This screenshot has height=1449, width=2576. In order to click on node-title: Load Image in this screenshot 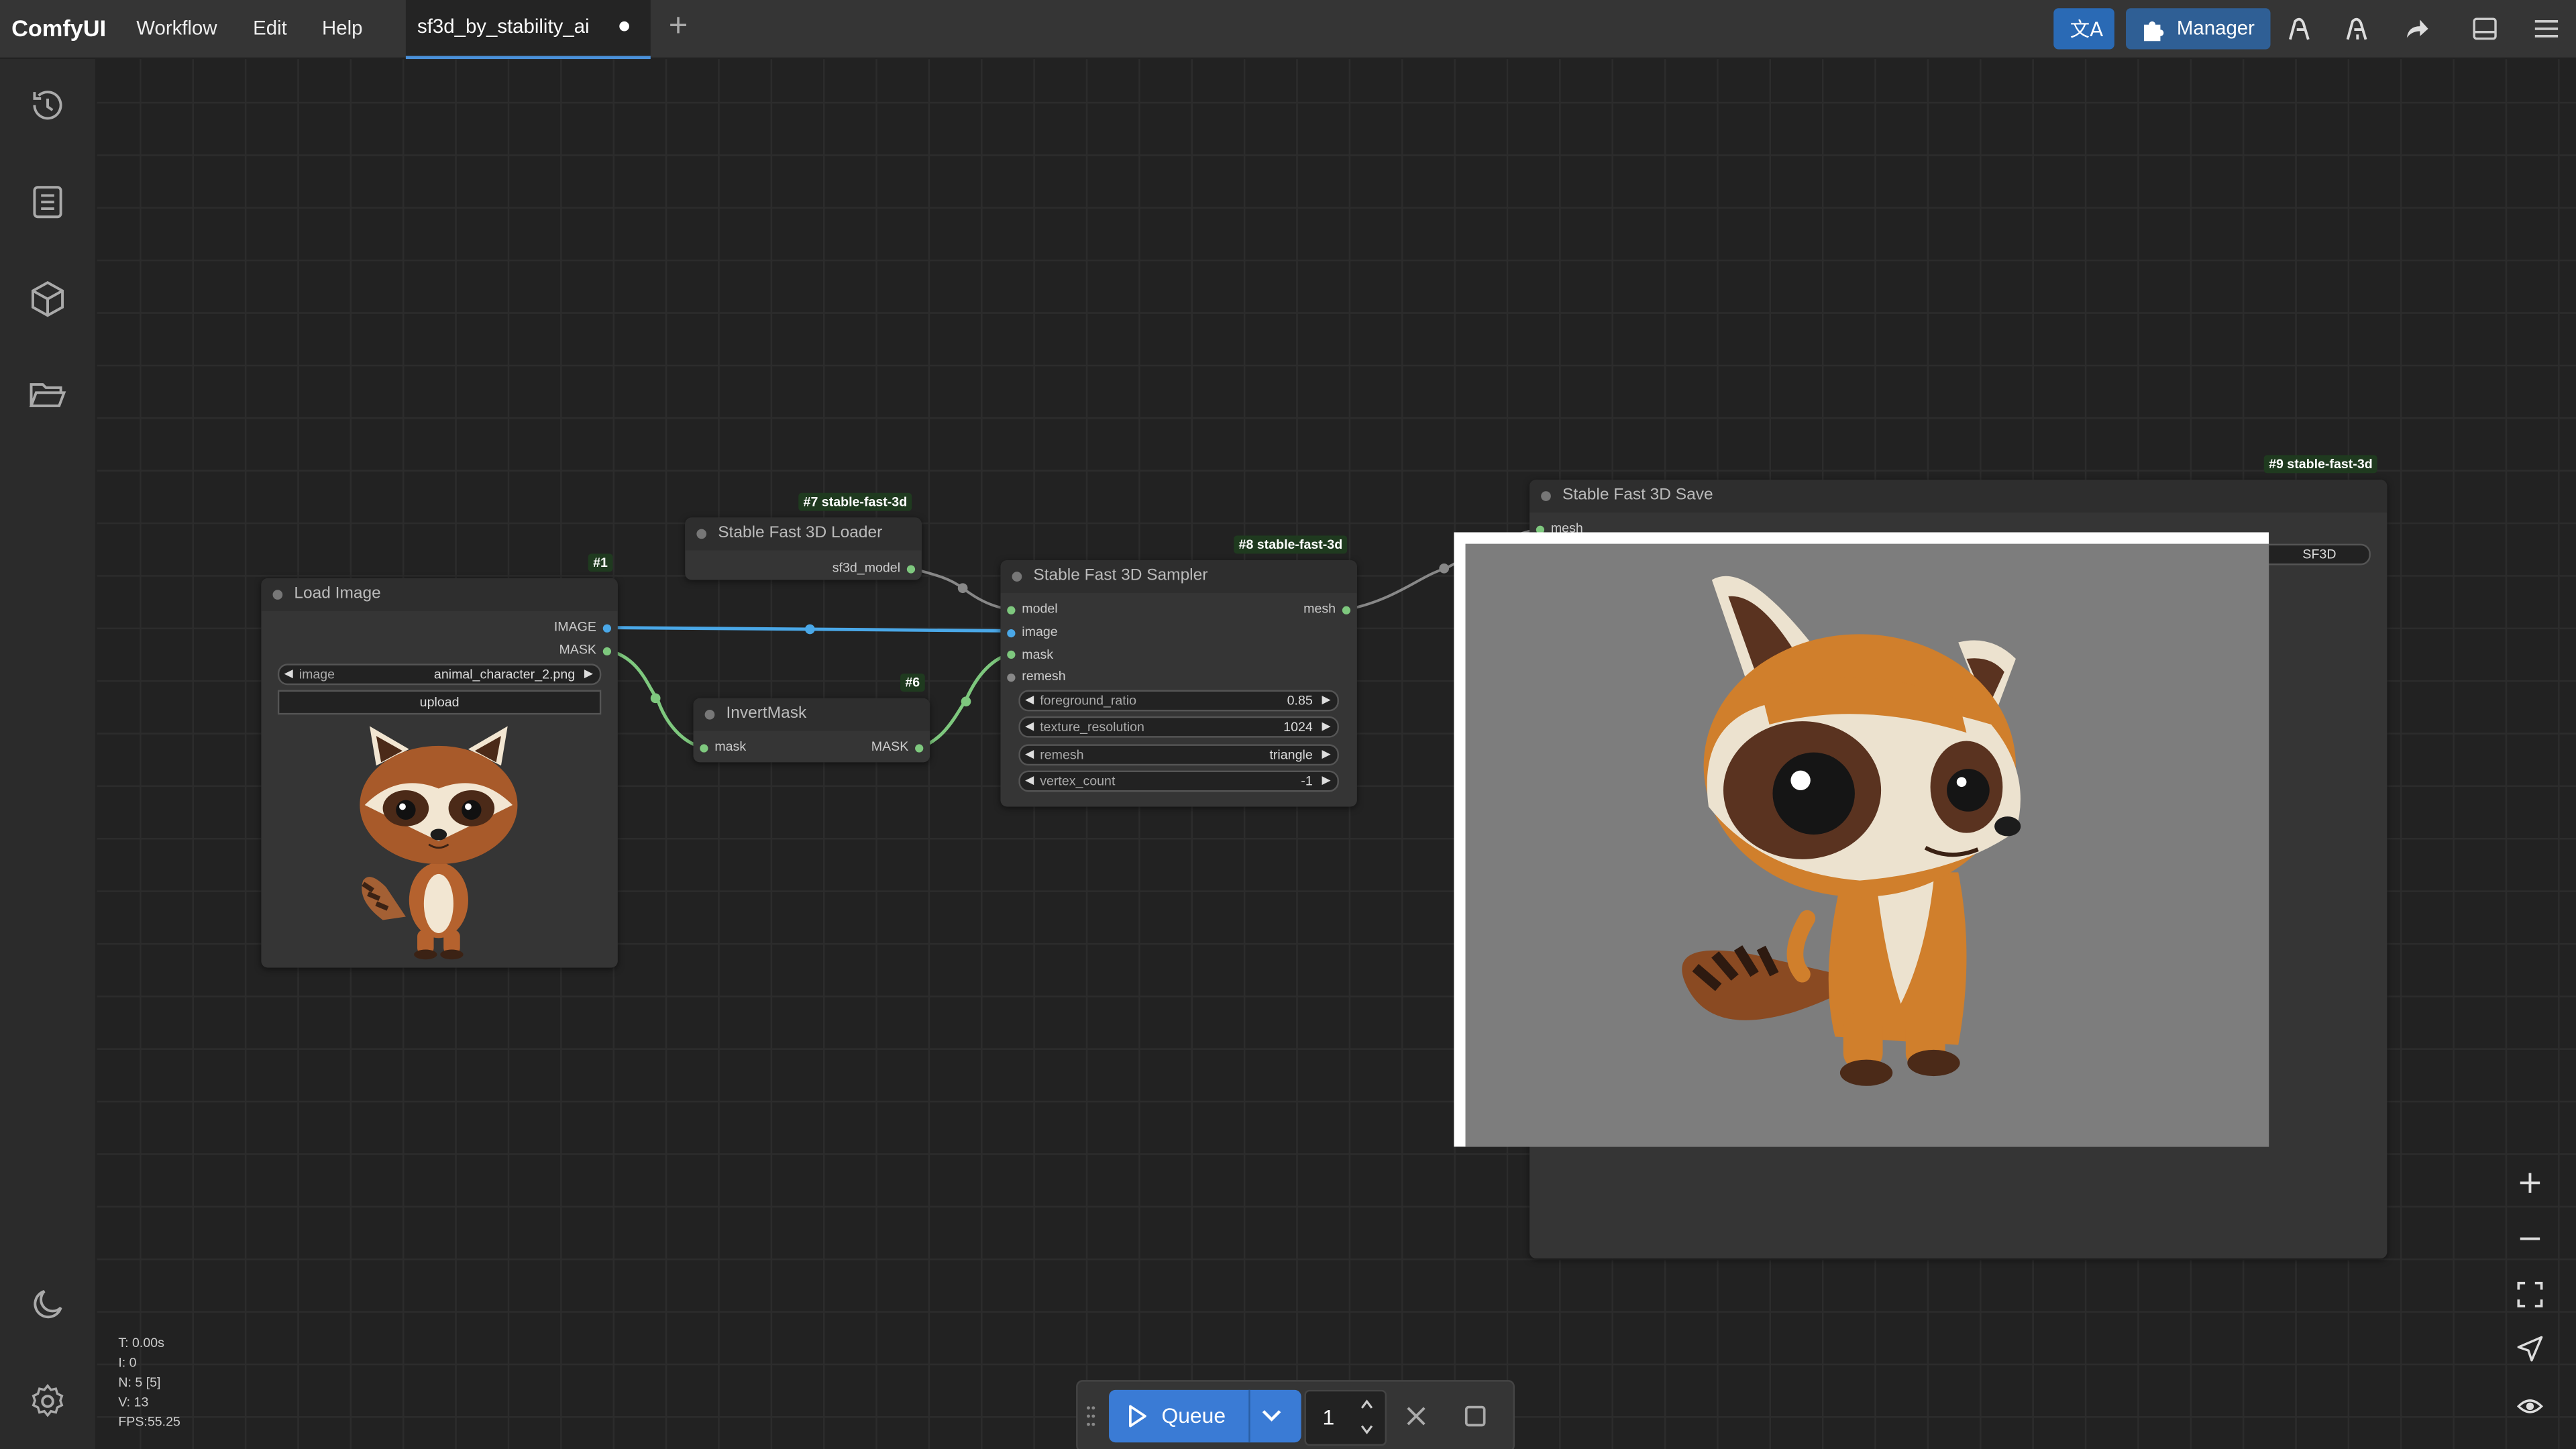, I will do `click(337, 593)`.